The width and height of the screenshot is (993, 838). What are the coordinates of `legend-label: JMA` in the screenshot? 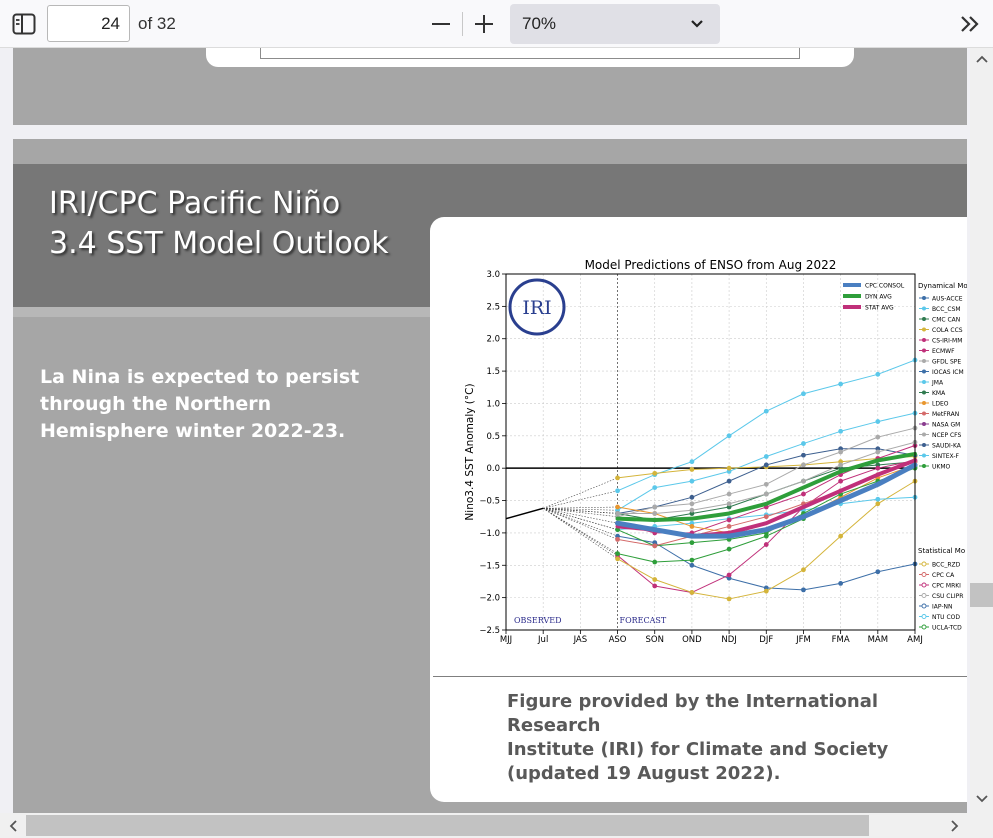 It's located at (937, 382).